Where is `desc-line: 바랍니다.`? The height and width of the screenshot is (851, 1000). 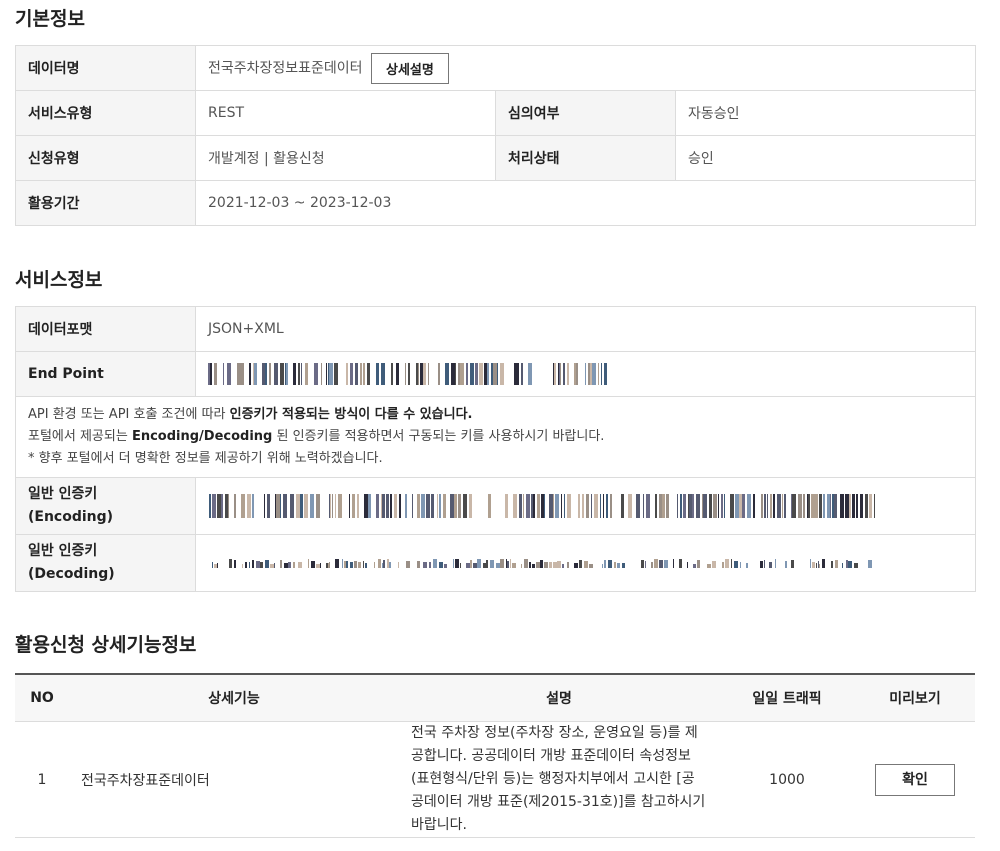
desc-line: 바랍니다. is located at coordinates (439, 825).